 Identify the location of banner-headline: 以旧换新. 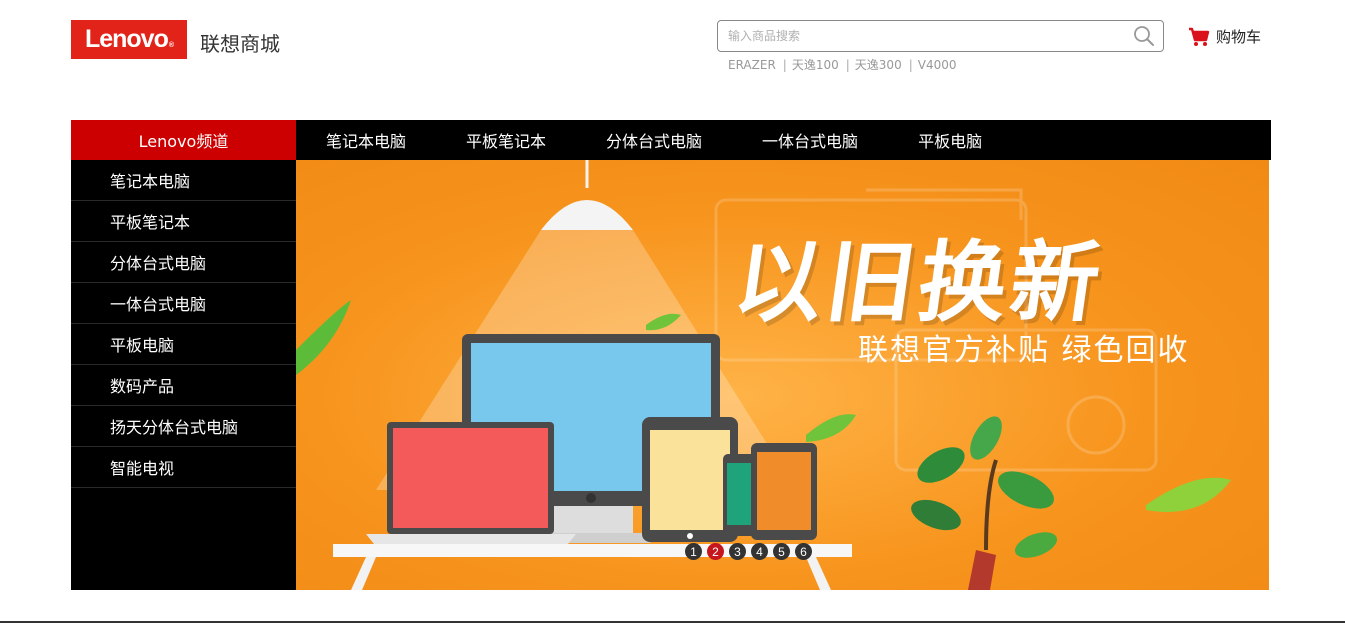
(919, 282).